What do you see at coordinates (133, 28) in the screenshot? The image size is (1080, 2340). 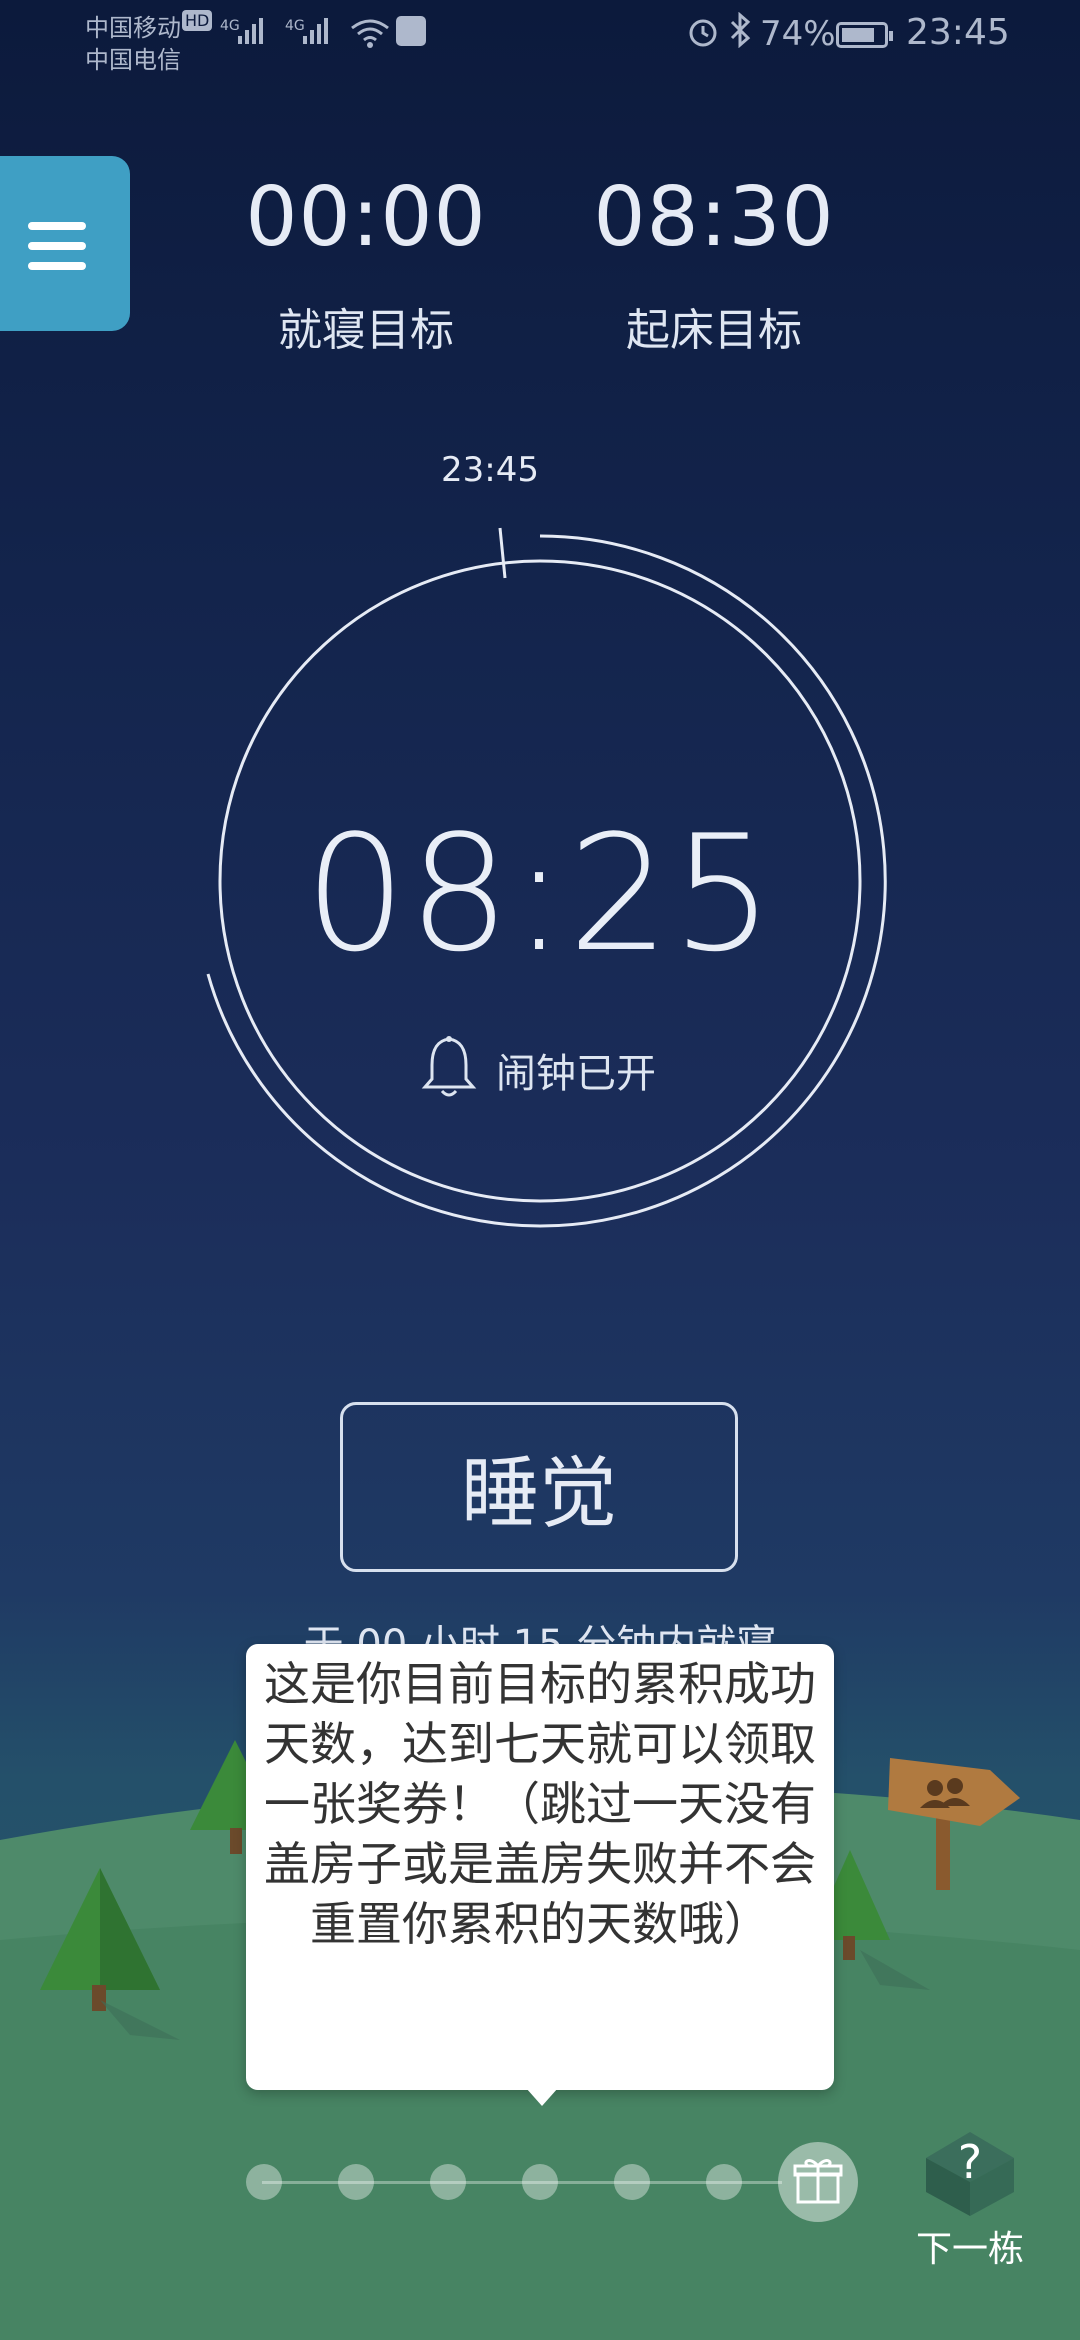 I see `carrier-name-primary: 中国移动` at bounding box center [133, 28].